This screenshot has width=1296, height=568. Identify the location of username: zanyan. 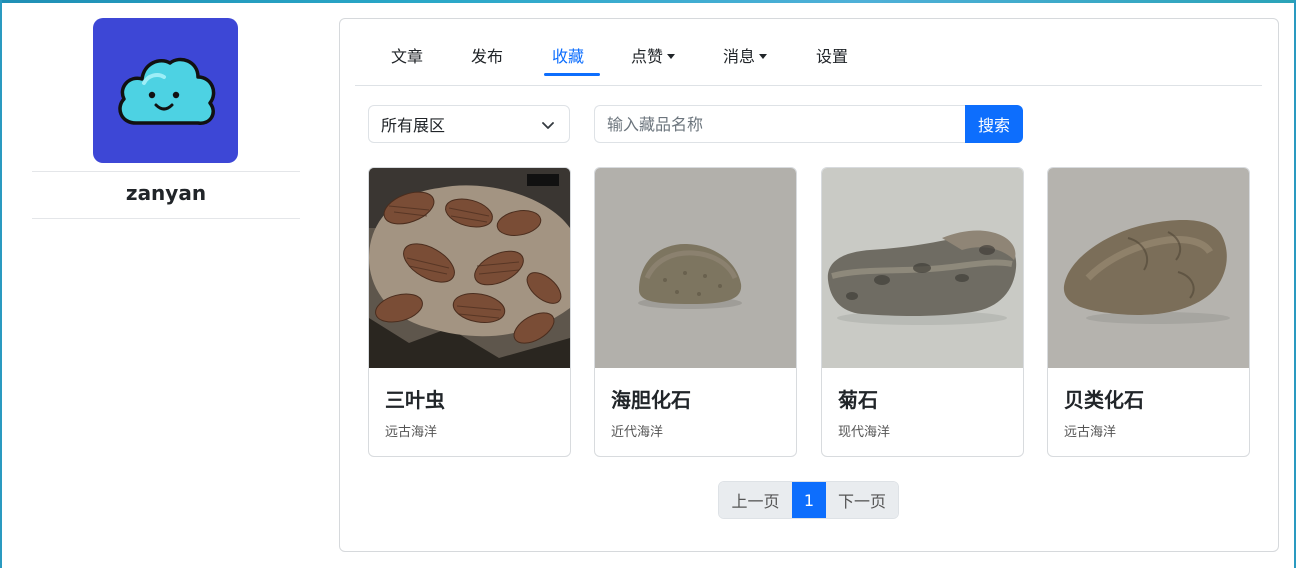
(166, 193).